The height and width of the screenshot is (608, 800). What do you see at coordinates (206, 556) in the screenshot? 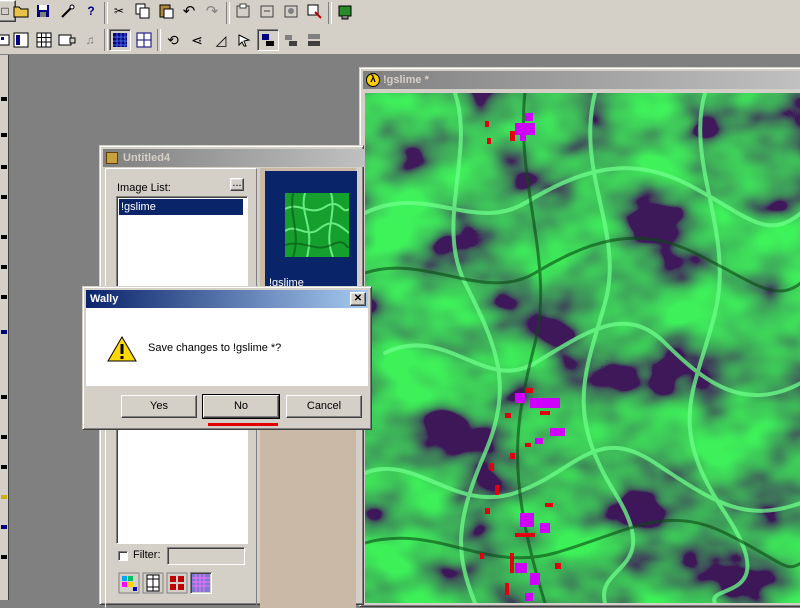
I see `filter-input` at bounding box center [206, 556].